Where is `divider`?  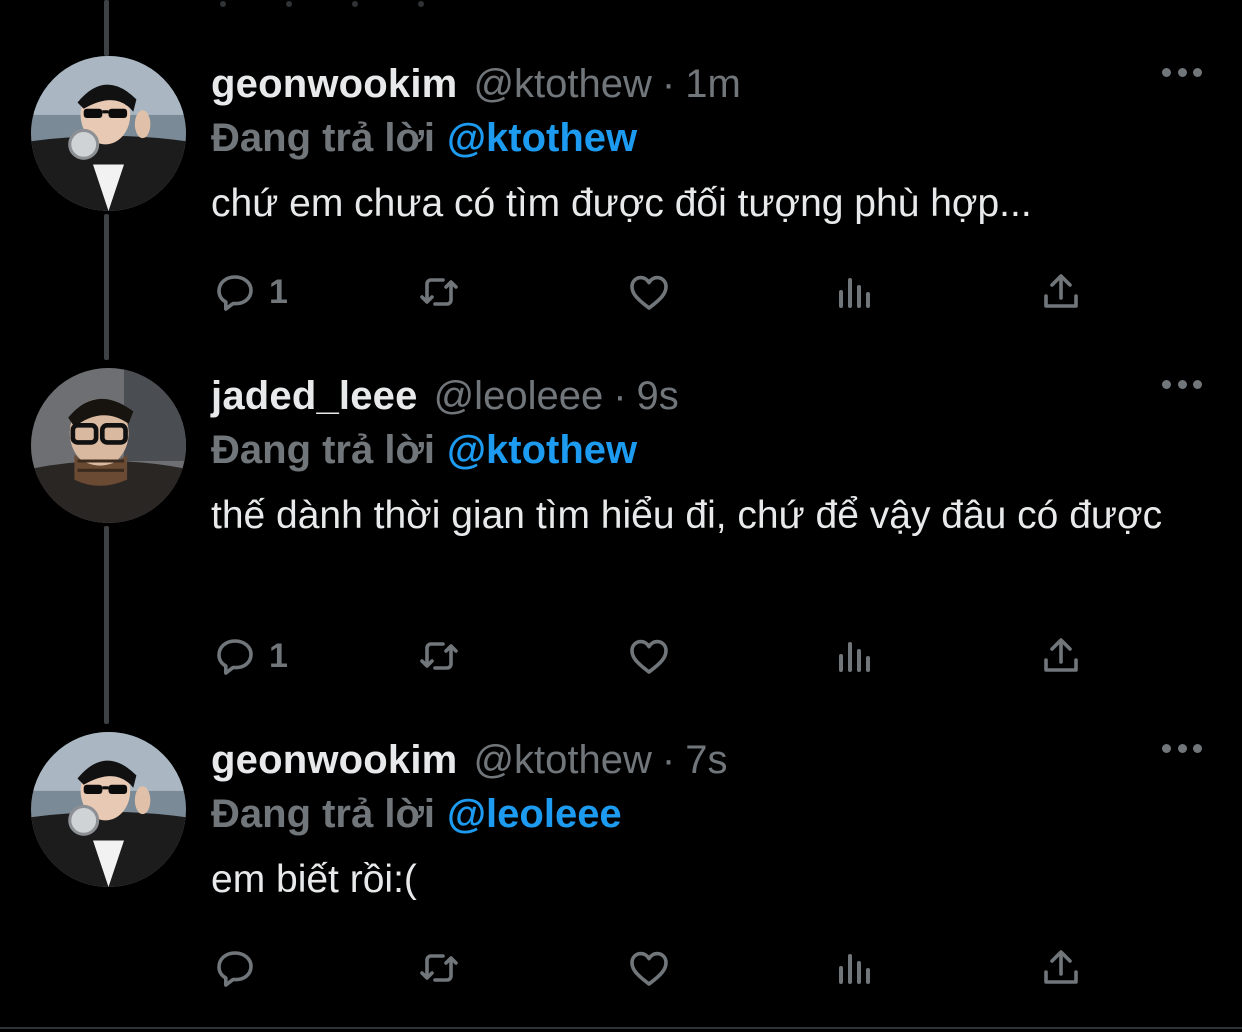 divider is located at coordinates (621, 1028).